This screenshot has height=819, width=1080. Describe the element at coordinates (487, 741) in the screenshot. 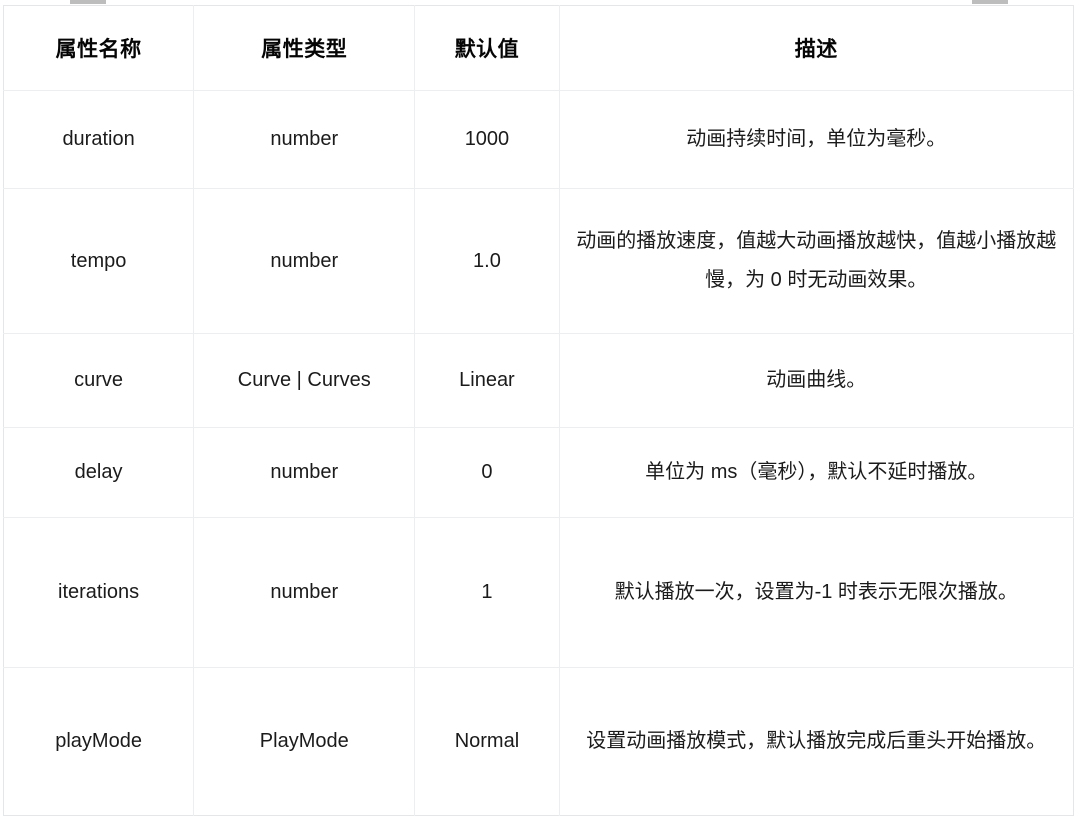

I see `cell-default-value: Normal` at that location.